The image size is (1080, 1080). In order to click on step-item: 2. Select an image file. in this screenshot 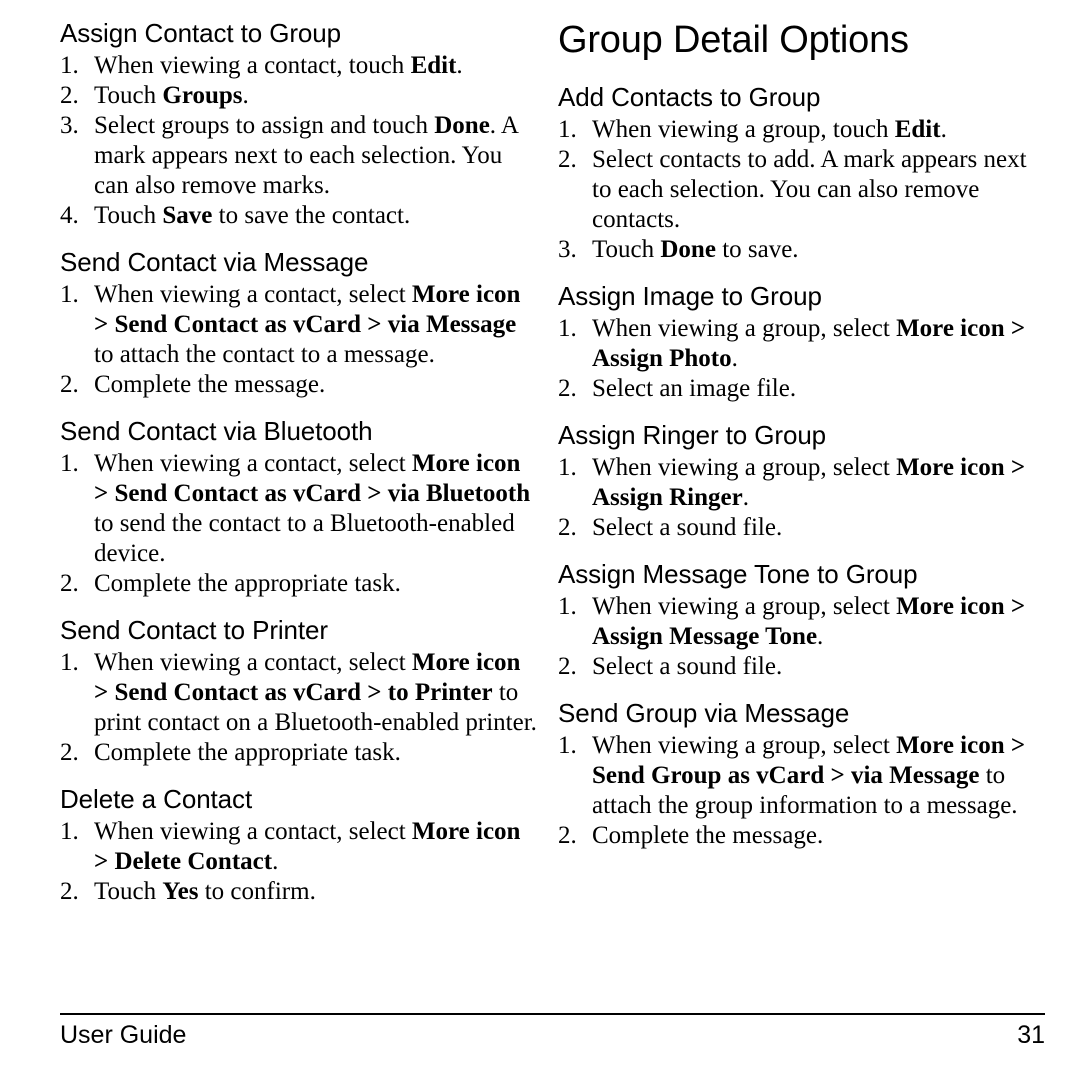, I will do `click(801, 389)`.